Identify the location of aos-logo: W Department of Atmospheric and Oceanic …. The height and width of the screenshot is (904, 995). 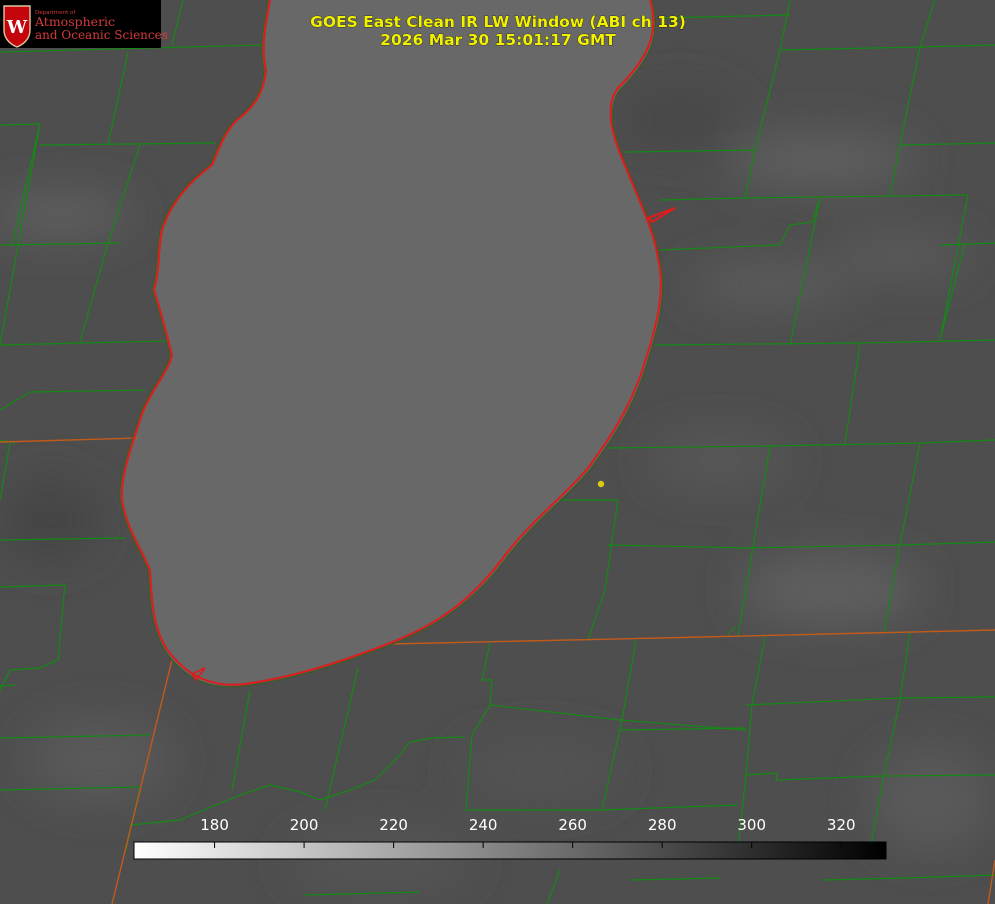
(84, 24).